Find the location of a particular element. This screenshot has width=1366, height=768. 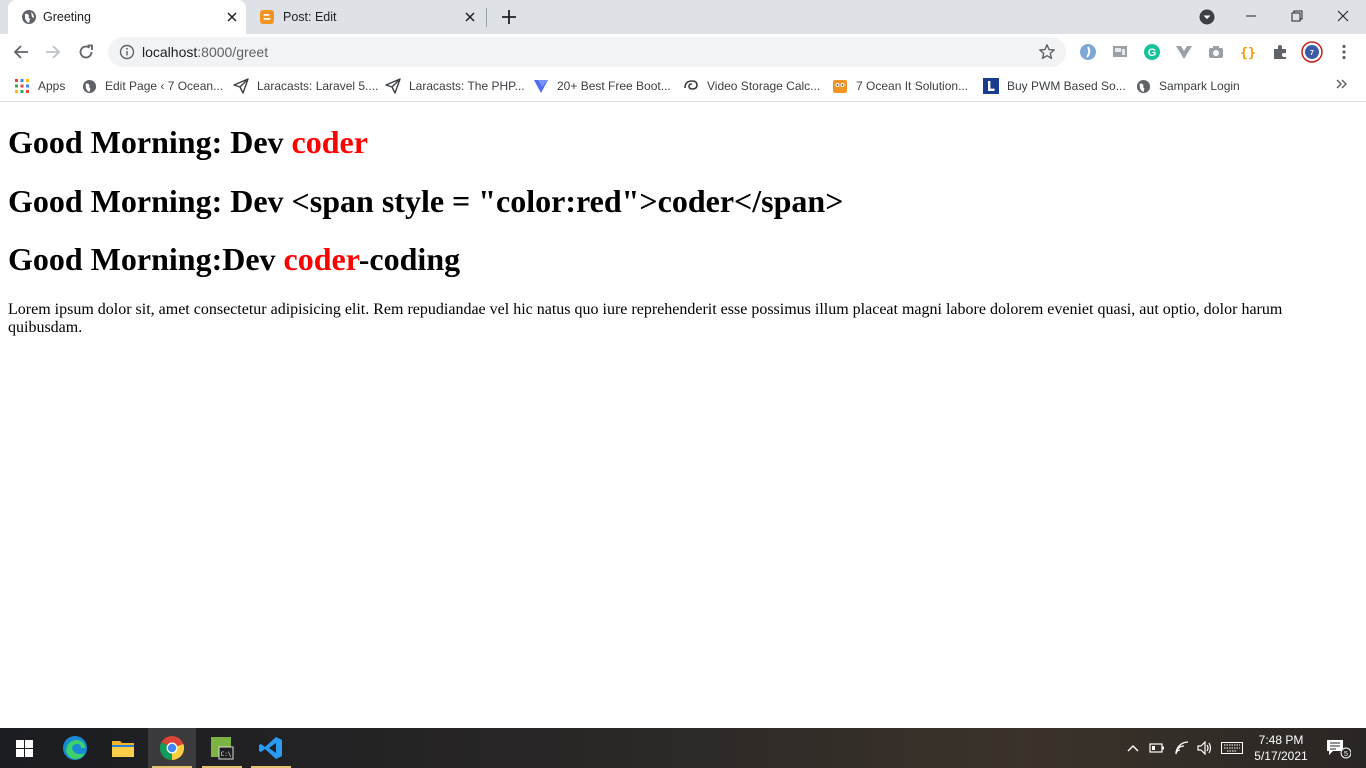

browser-menu-icon is located at coordinates (1344, 52).